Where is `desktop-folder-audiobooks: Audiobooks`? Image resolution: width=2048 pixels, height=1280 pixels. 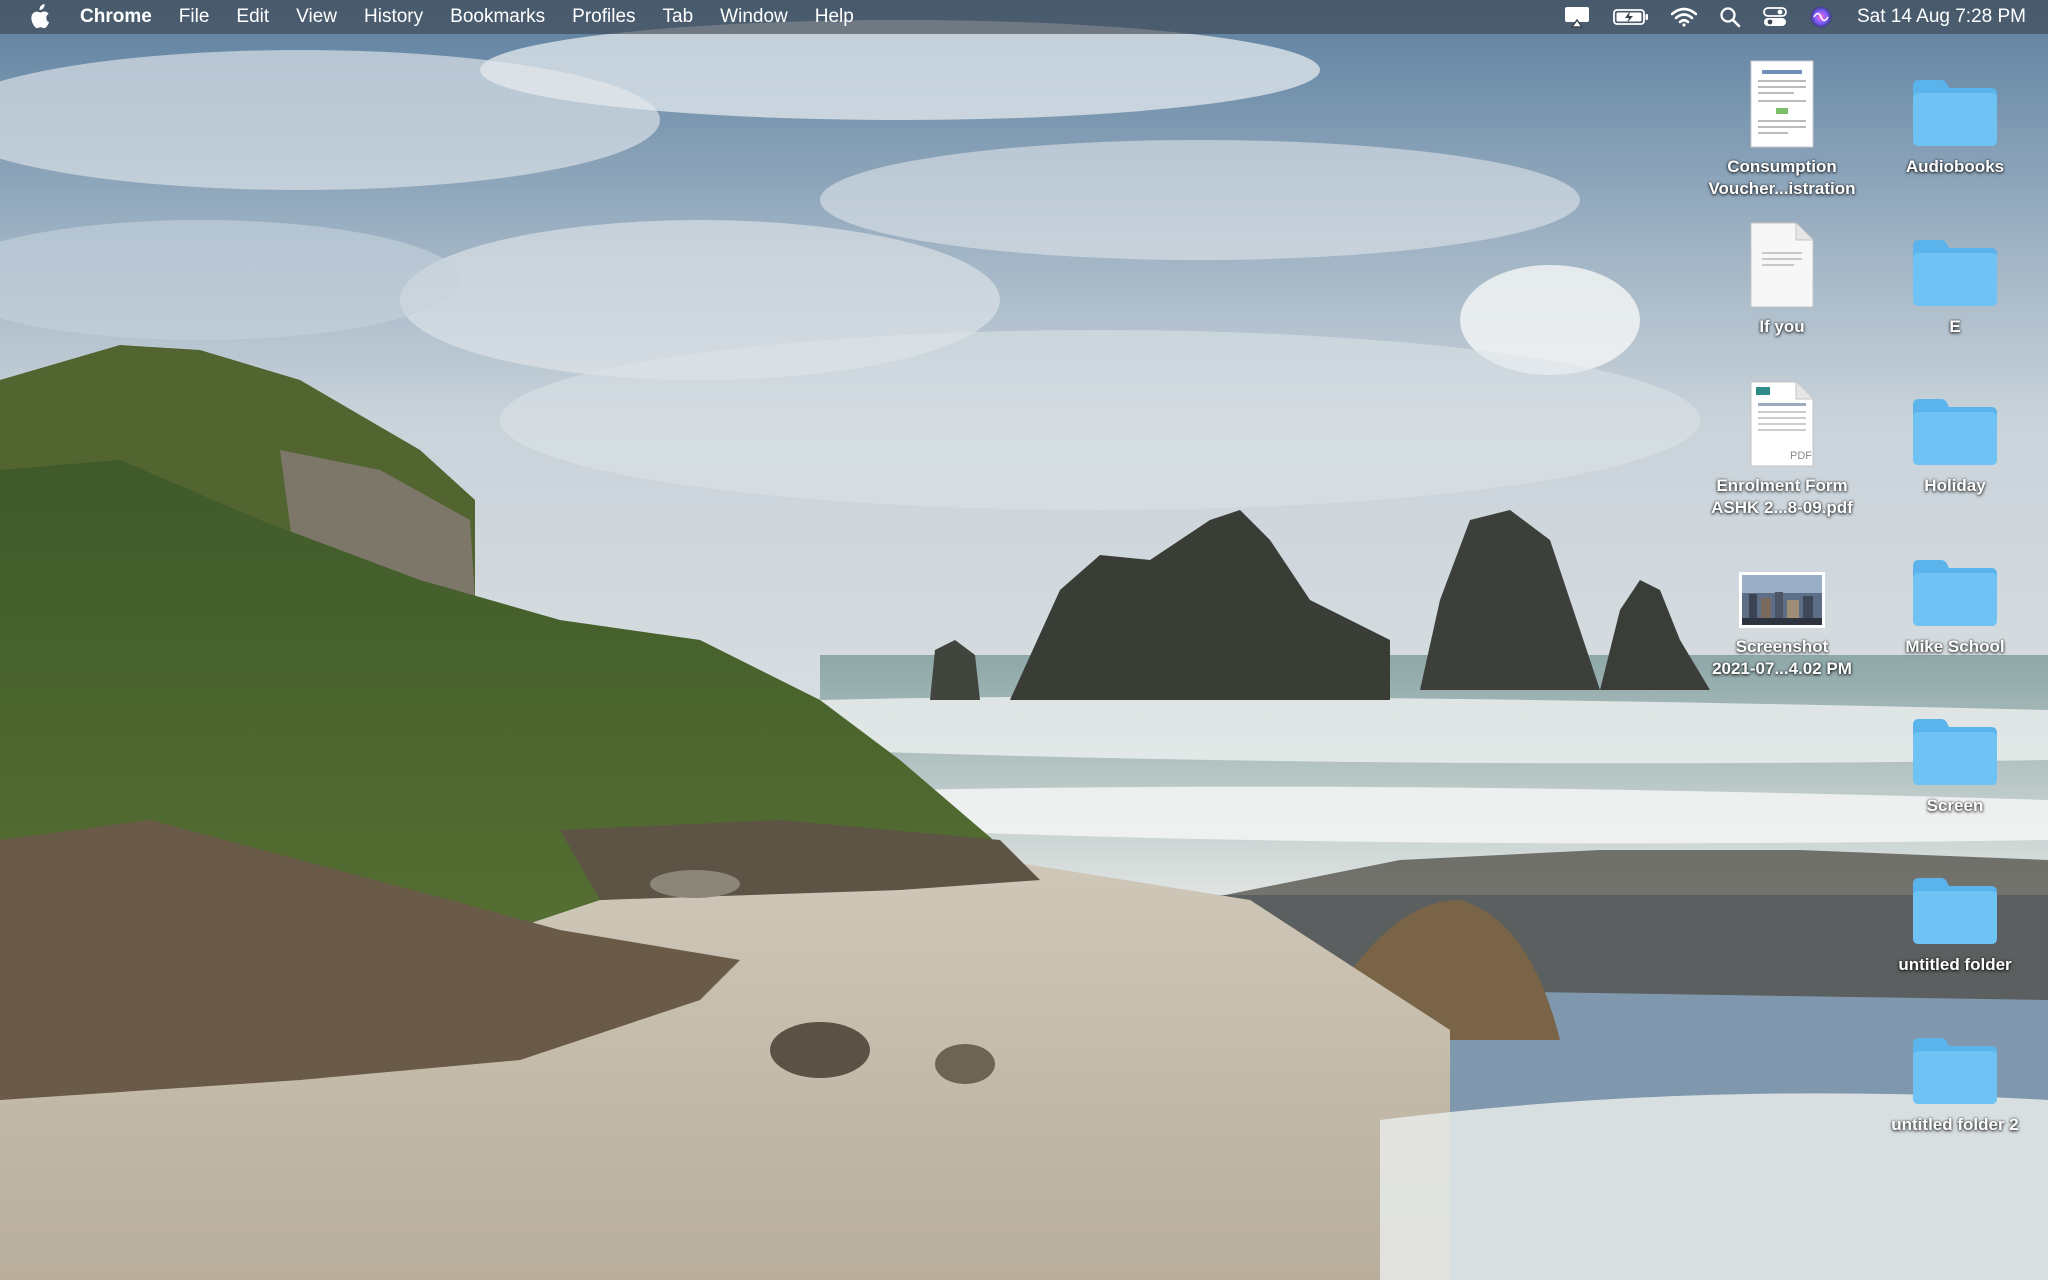
desktop-folder-audiobooks: Audiobooks is located at coordinates (1955, 113).